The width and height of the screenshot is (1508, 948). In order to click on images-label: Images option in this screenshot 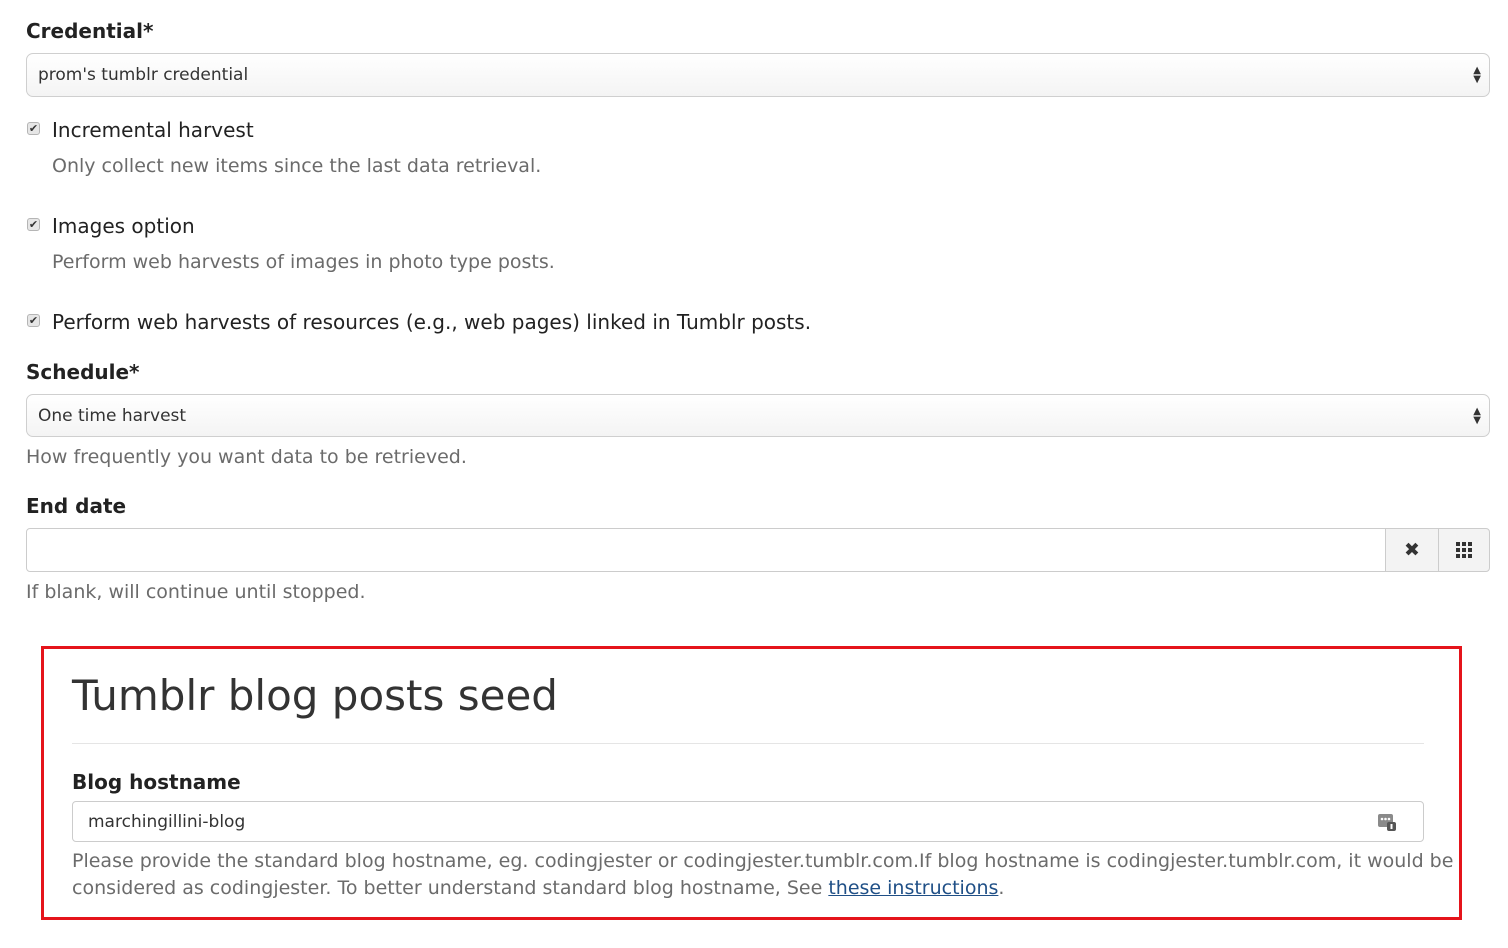, I will do `click(123, 226)`.